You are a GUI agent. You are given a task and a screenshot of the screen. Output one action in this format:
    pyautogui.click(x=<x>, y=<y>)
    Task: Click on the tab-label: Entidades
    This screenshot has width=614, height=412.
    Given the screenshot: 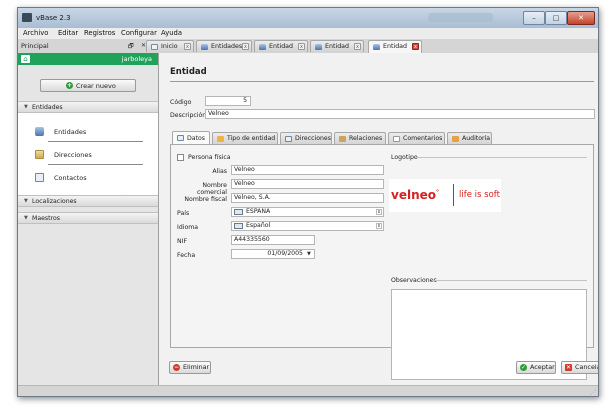 What is the action you would take?
    pyautogui.click(x=227, y=46)
    